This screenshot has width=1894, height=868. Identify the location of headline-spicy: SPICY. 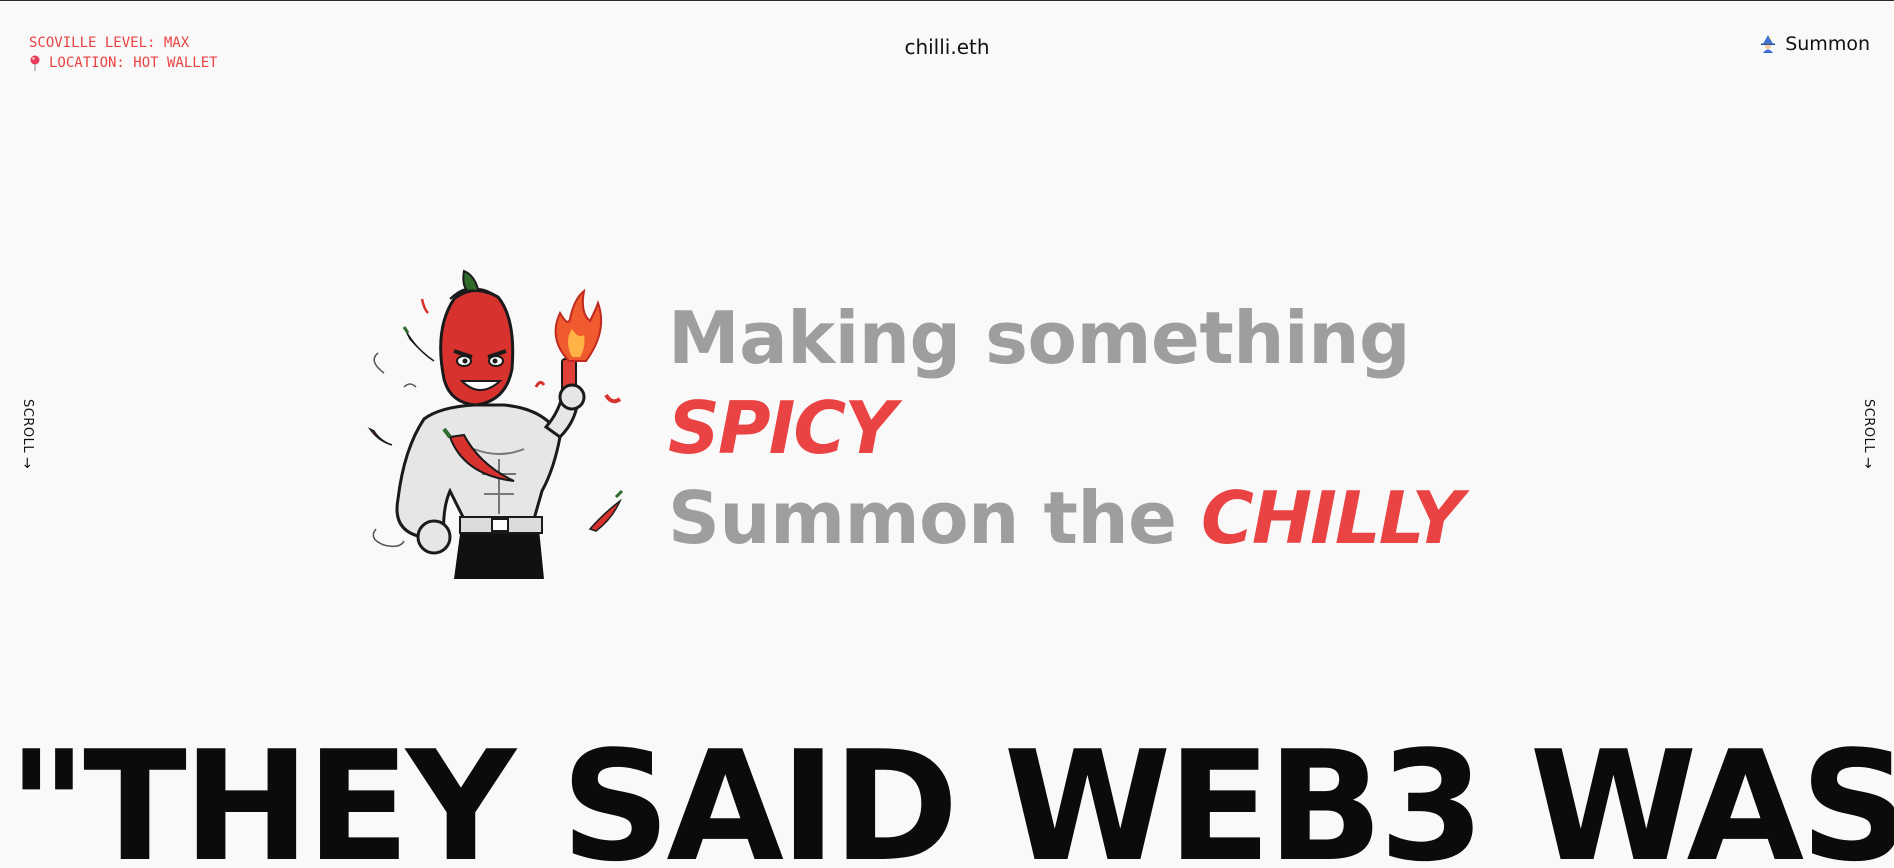
(782, 428).